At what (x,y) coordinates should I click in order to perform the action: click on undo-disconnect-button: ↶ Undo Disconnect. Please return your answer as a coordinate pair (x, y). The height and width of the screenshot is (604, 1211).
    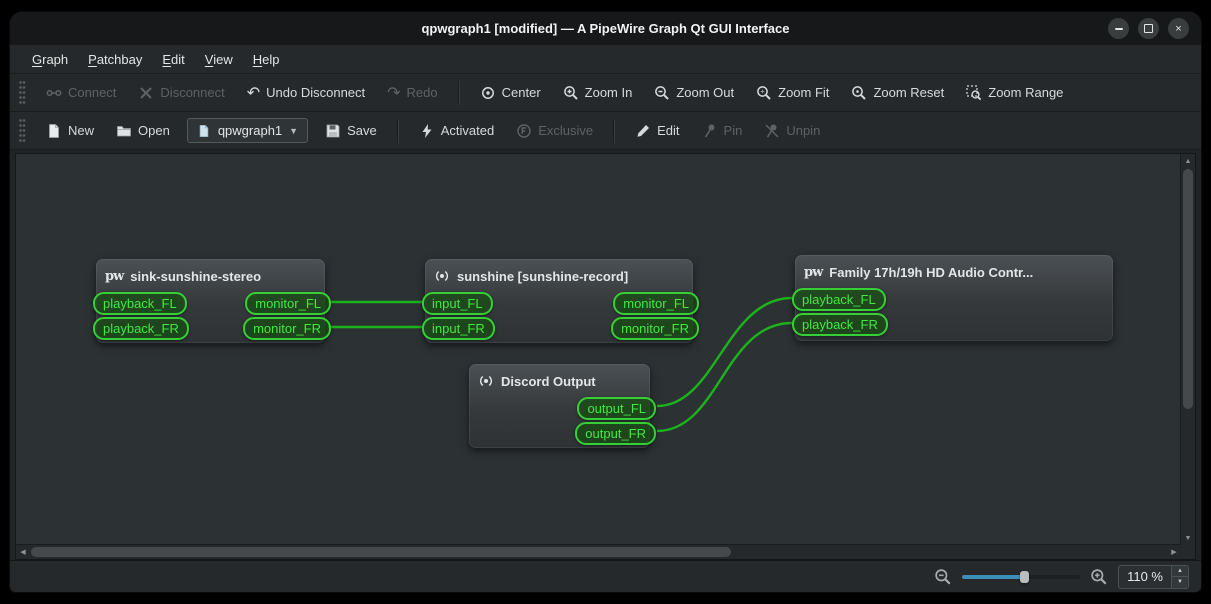
    Looking at the image, I should click on (306, 92).